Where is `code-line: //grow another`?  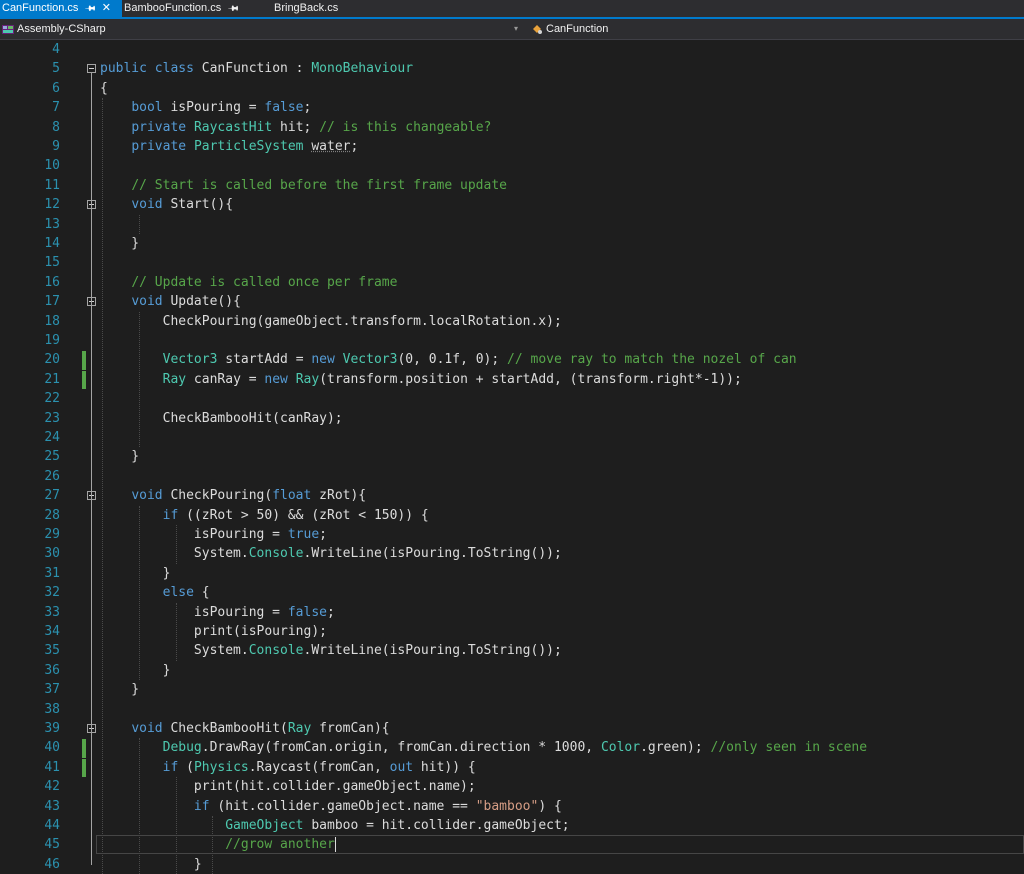
code-line: //grow another is located at coordinates (218, 844).